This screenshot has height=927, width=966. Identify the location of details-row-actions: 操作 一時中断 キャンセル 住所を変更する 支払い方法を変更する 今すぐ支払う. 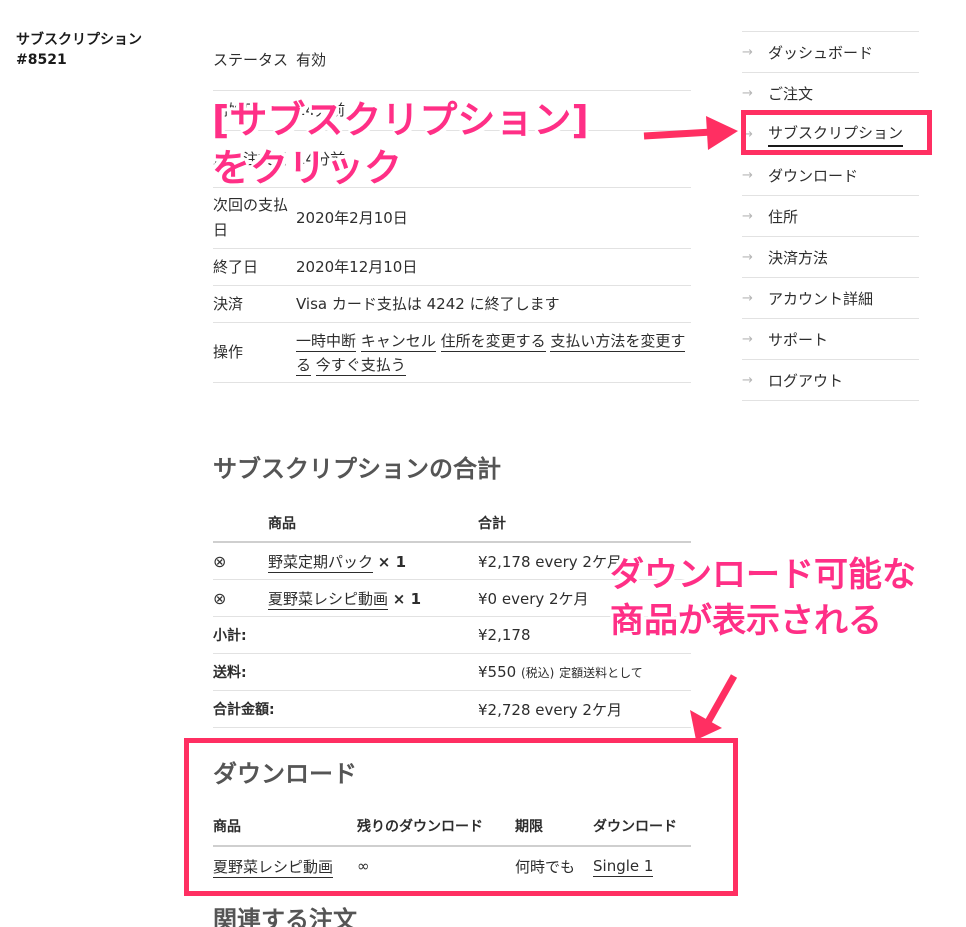
(452, 353).